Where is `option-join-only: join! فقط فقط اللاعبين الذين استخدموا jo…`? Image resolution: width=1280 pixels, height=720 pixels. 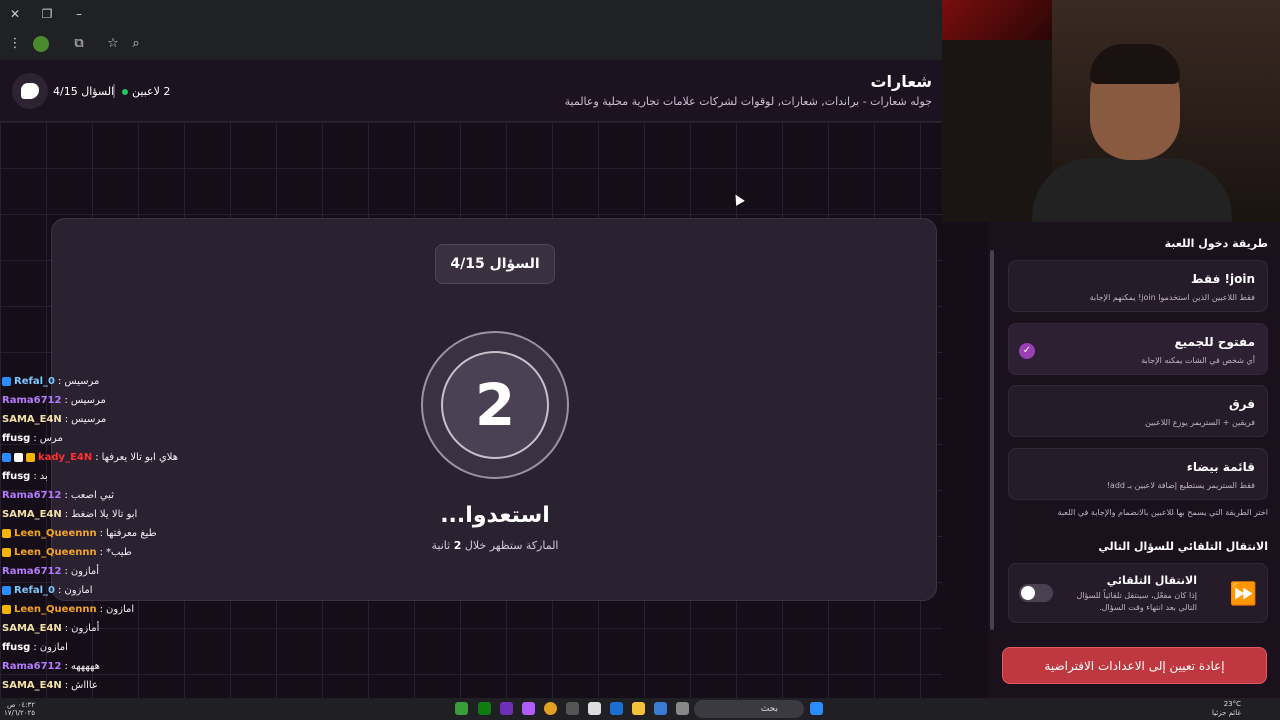 option-join-only: join! فقط فقط اللاعبين الذين استخدموا jo… is located at coordinates (1138, 286).